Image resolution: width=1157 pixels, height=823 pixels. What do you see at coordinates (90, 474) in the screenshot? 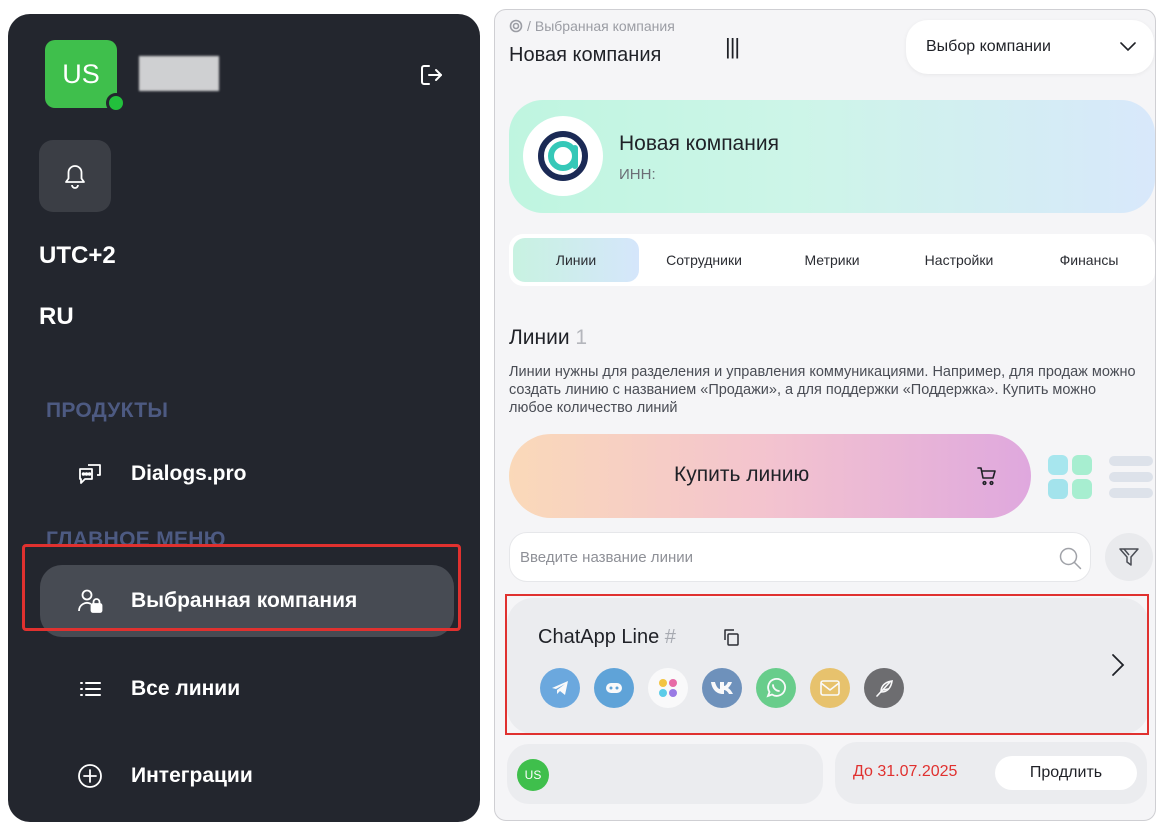
I see `chat-dots-icon` at bounding box center [90, 474].